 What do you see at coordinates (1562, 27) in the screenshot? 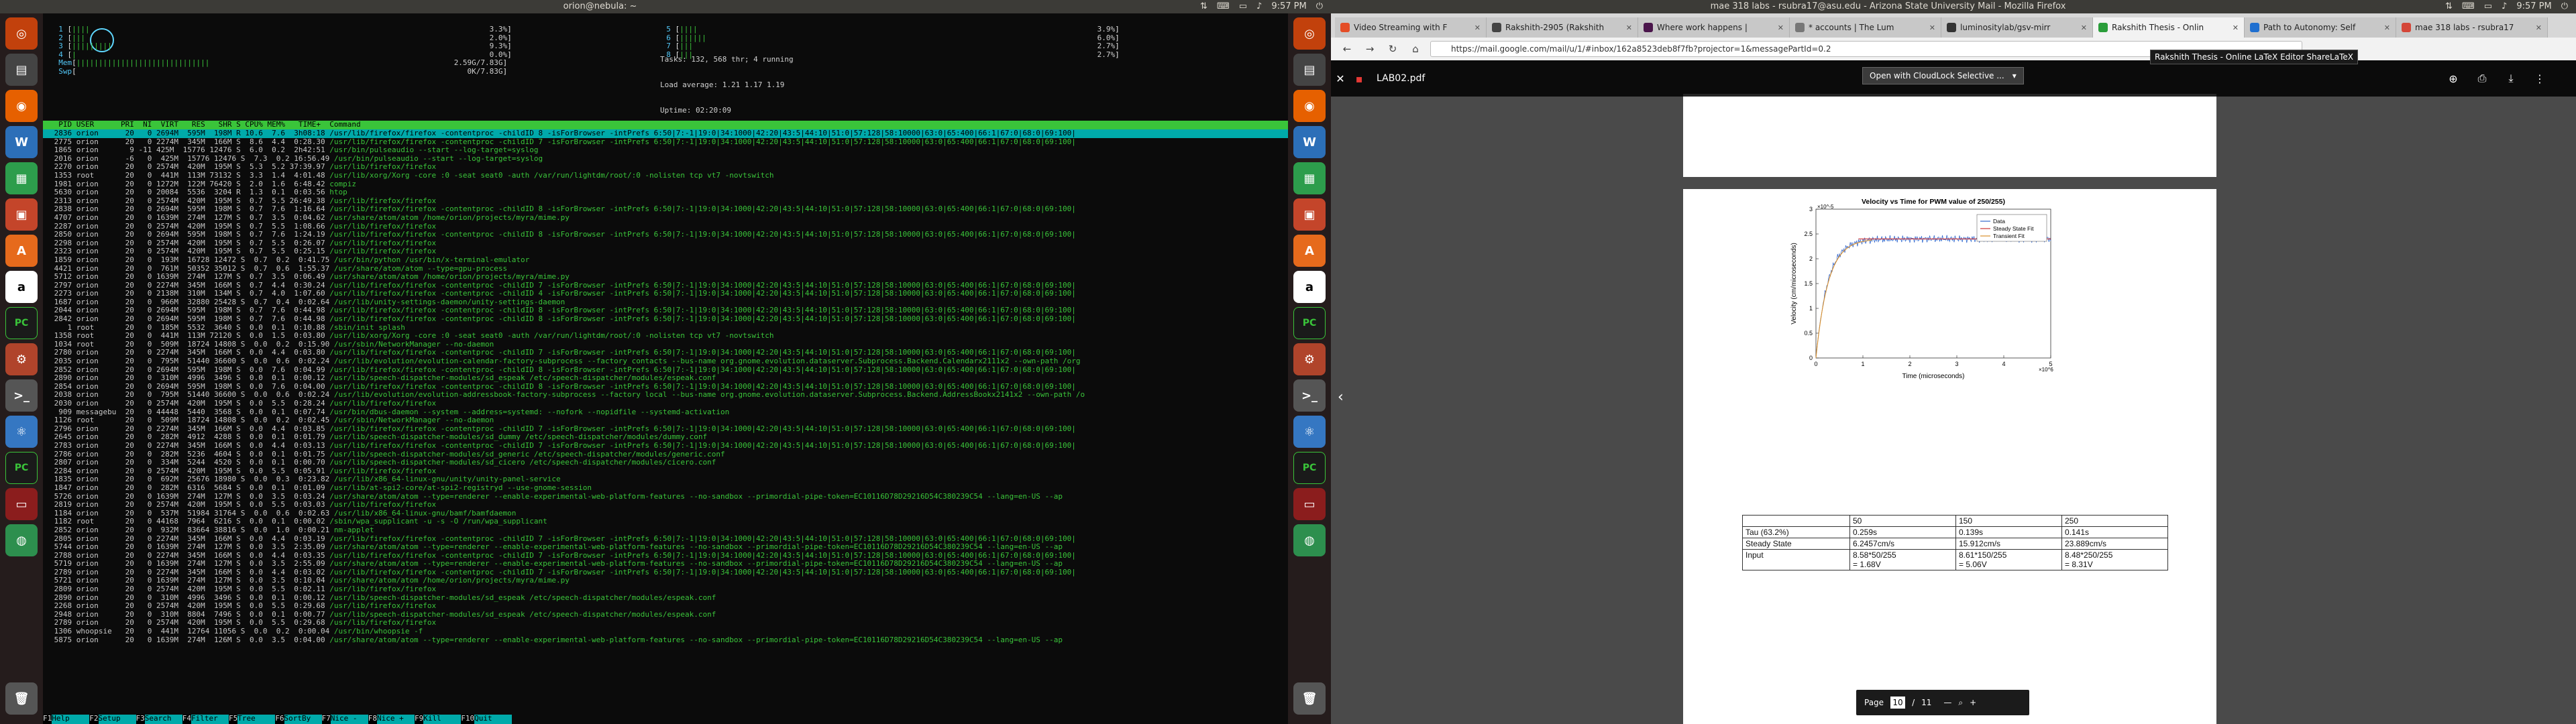
I see `browser-tab: Rakshith-2905 (Rakshith ✕` at bounding box center [1562, 27].